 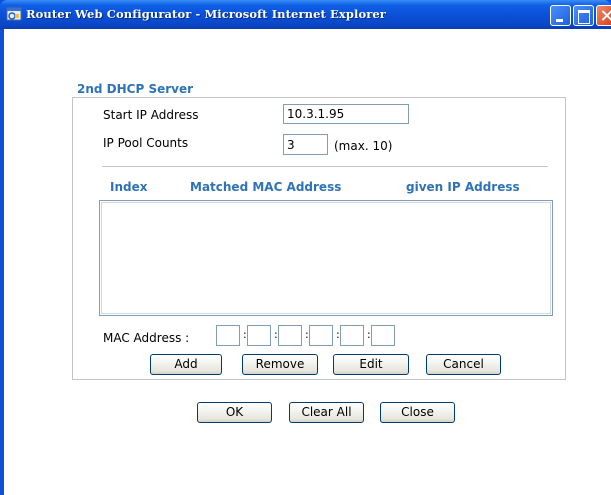 What do you see at coordinates (146, 143) in the screenshot?
I see `ip-pool-label: IP Pool Counts` at bounding box center [146, 143].